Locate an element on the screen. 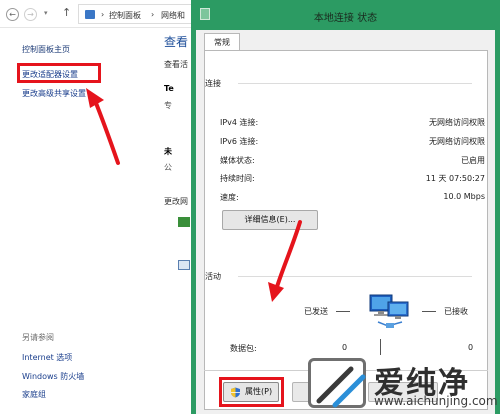 The height and width of the screenshot is (414, 500). connection-group-label: 连接 is located at coordinates (213, 83).